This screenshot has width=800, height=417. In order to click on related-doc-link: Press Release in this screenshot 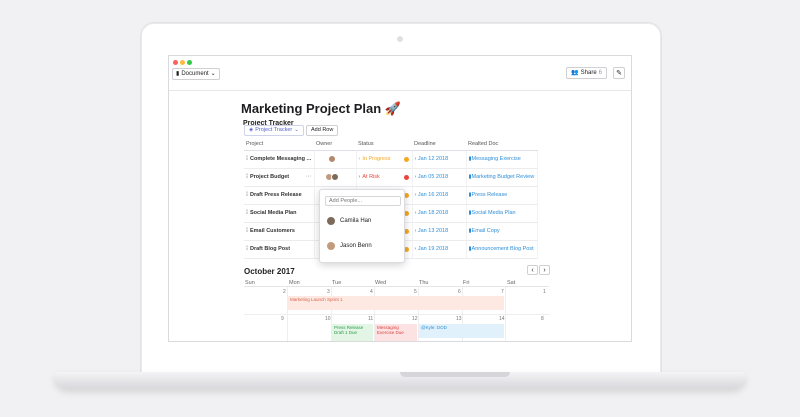, I will do `click(490, 195)`.